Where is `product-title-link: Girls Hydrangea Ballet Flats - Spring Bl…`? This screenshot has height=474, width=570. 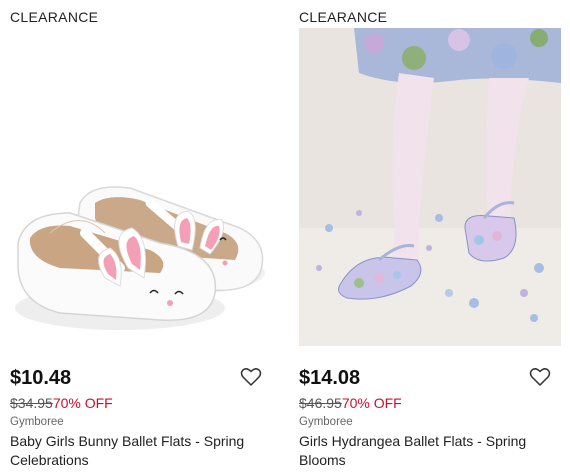 product-title-link: Girls Hydrangea Ballet Flats - Spring Bl… is located at coordinates (430, 451).